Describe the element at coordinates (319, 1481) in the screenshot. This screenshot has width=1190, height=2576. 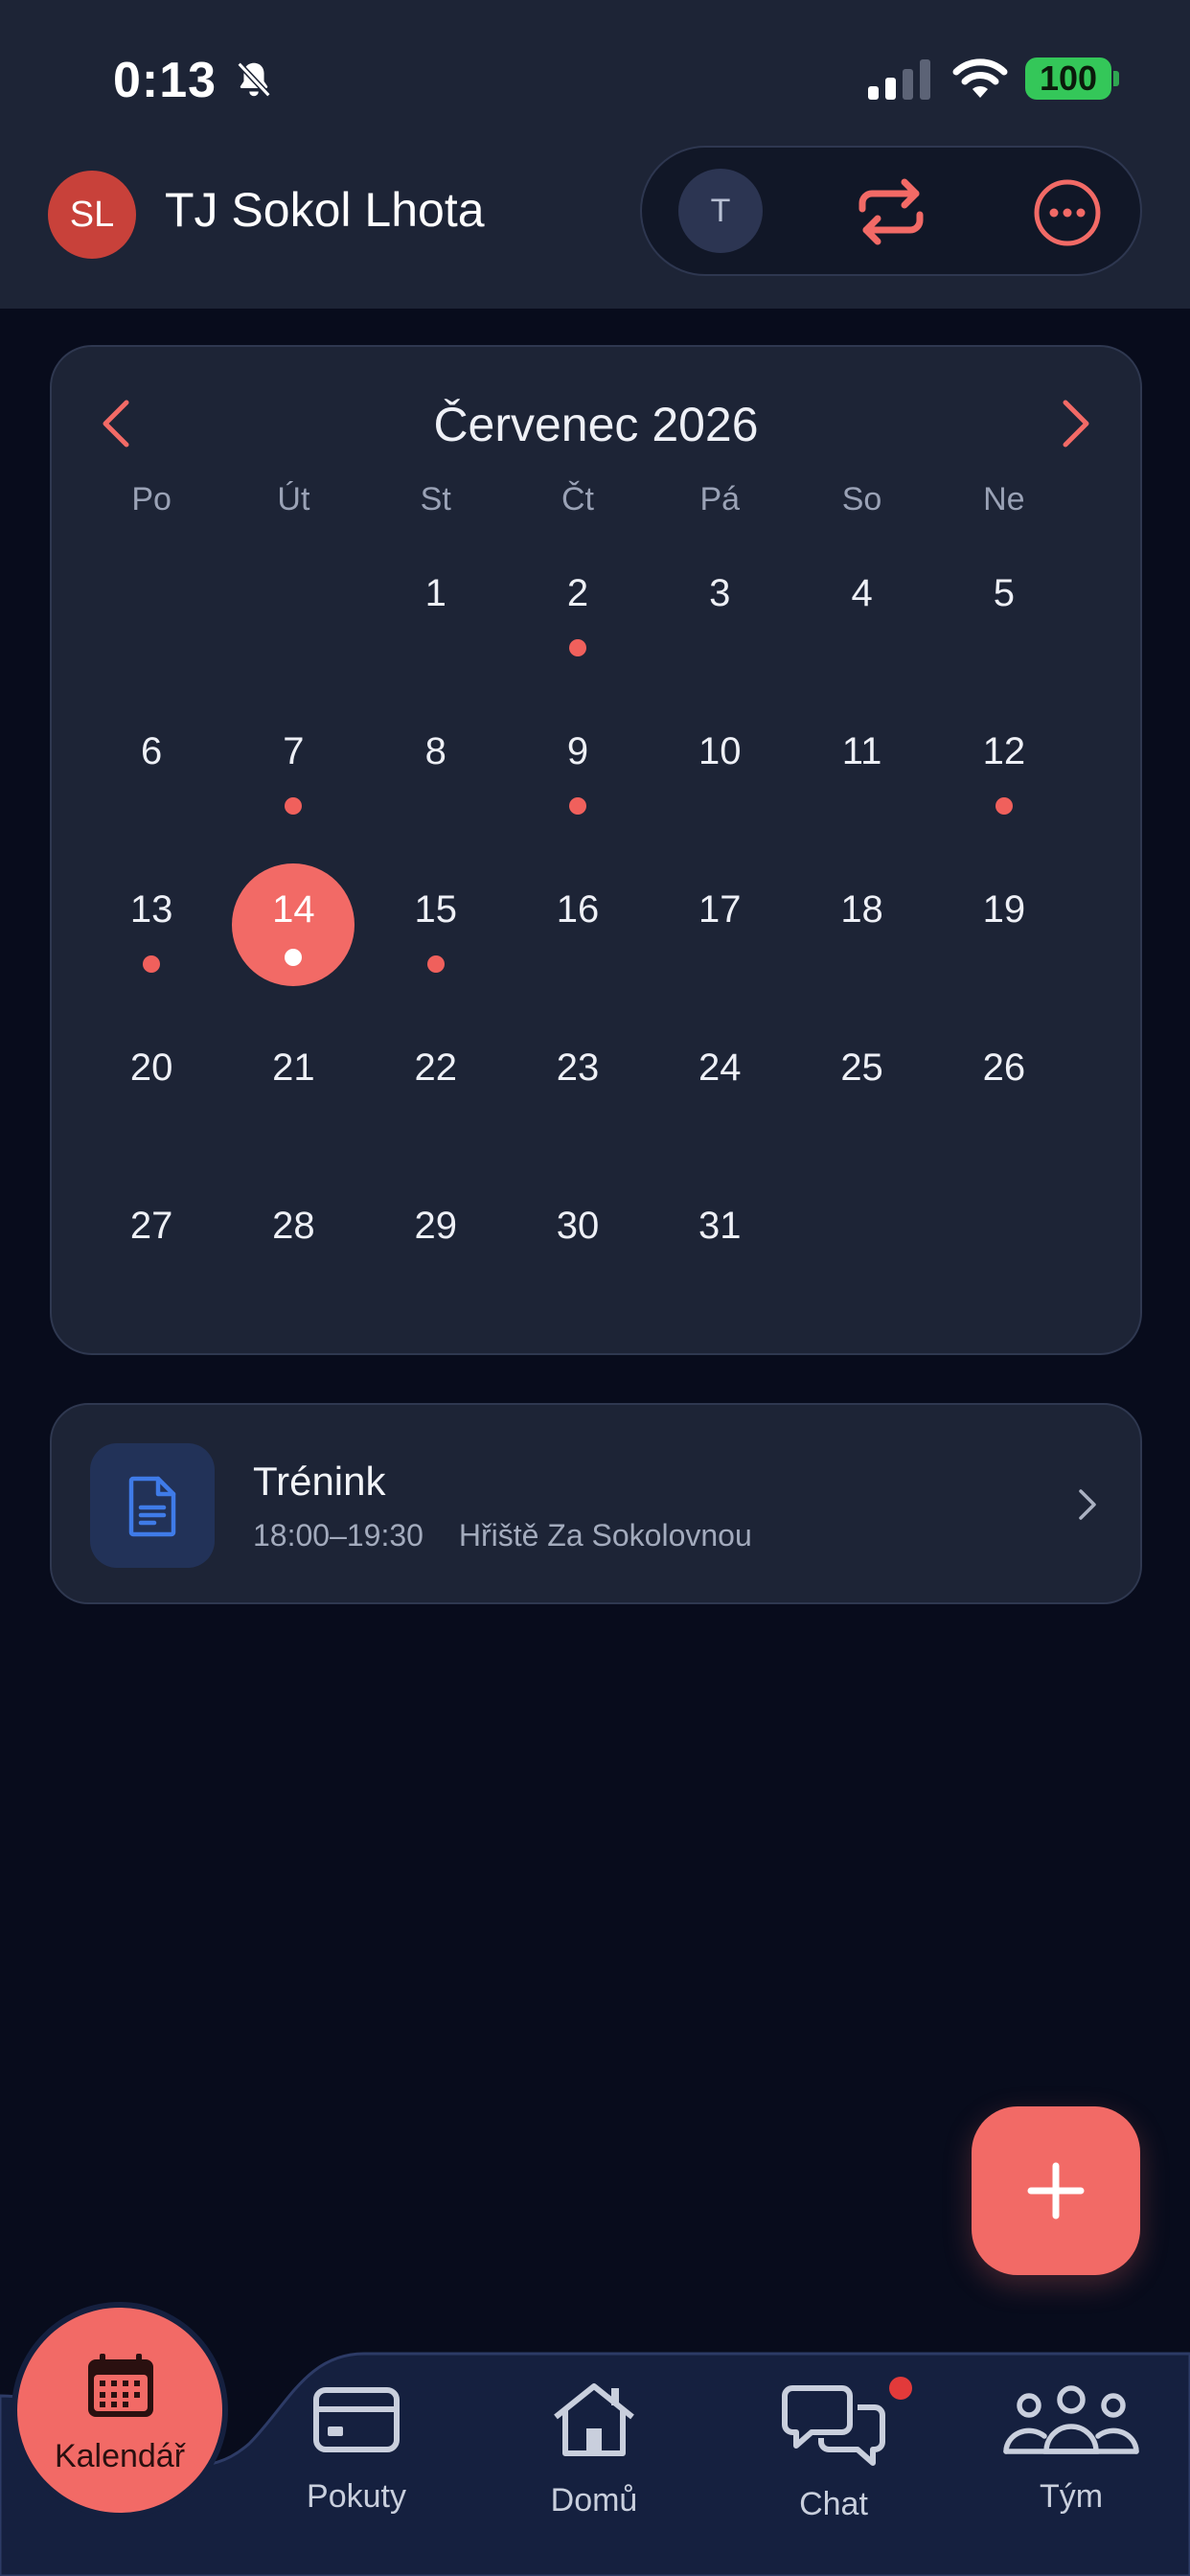
I see `event-title: Trénink` at that location.